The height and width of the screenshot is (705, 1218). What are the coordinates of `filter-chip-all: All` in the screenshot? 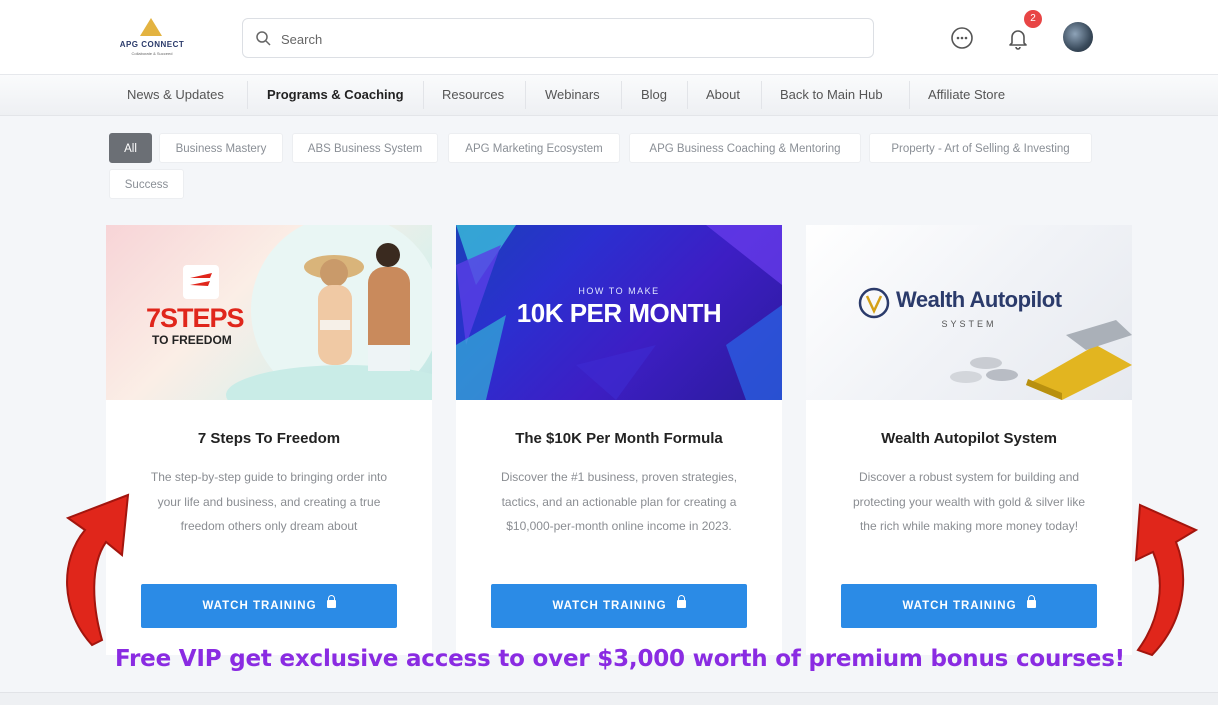 It's located at (130, 148).